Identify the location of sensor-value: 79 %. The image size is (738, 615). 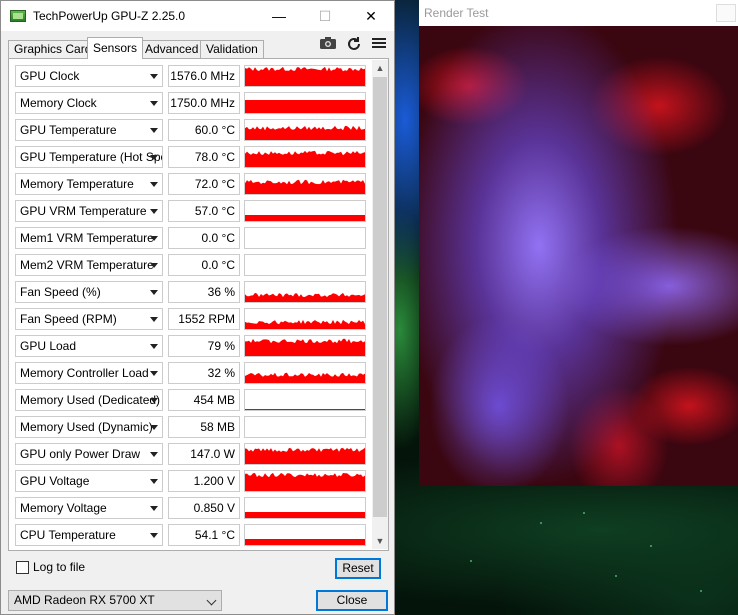
(204, 346).